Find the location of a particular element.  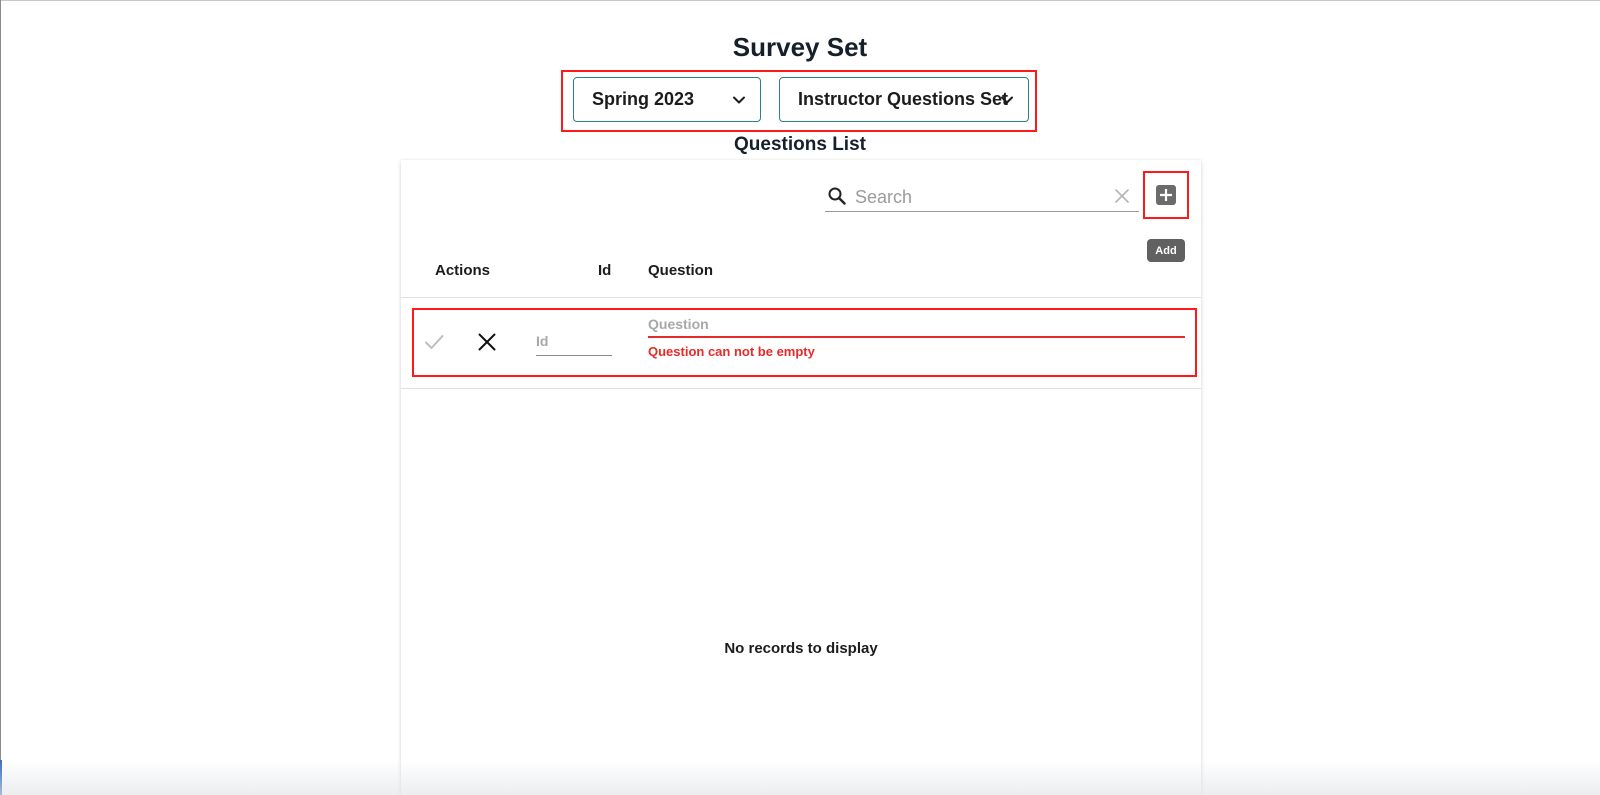

id-field is located at coordinates (574, 341).